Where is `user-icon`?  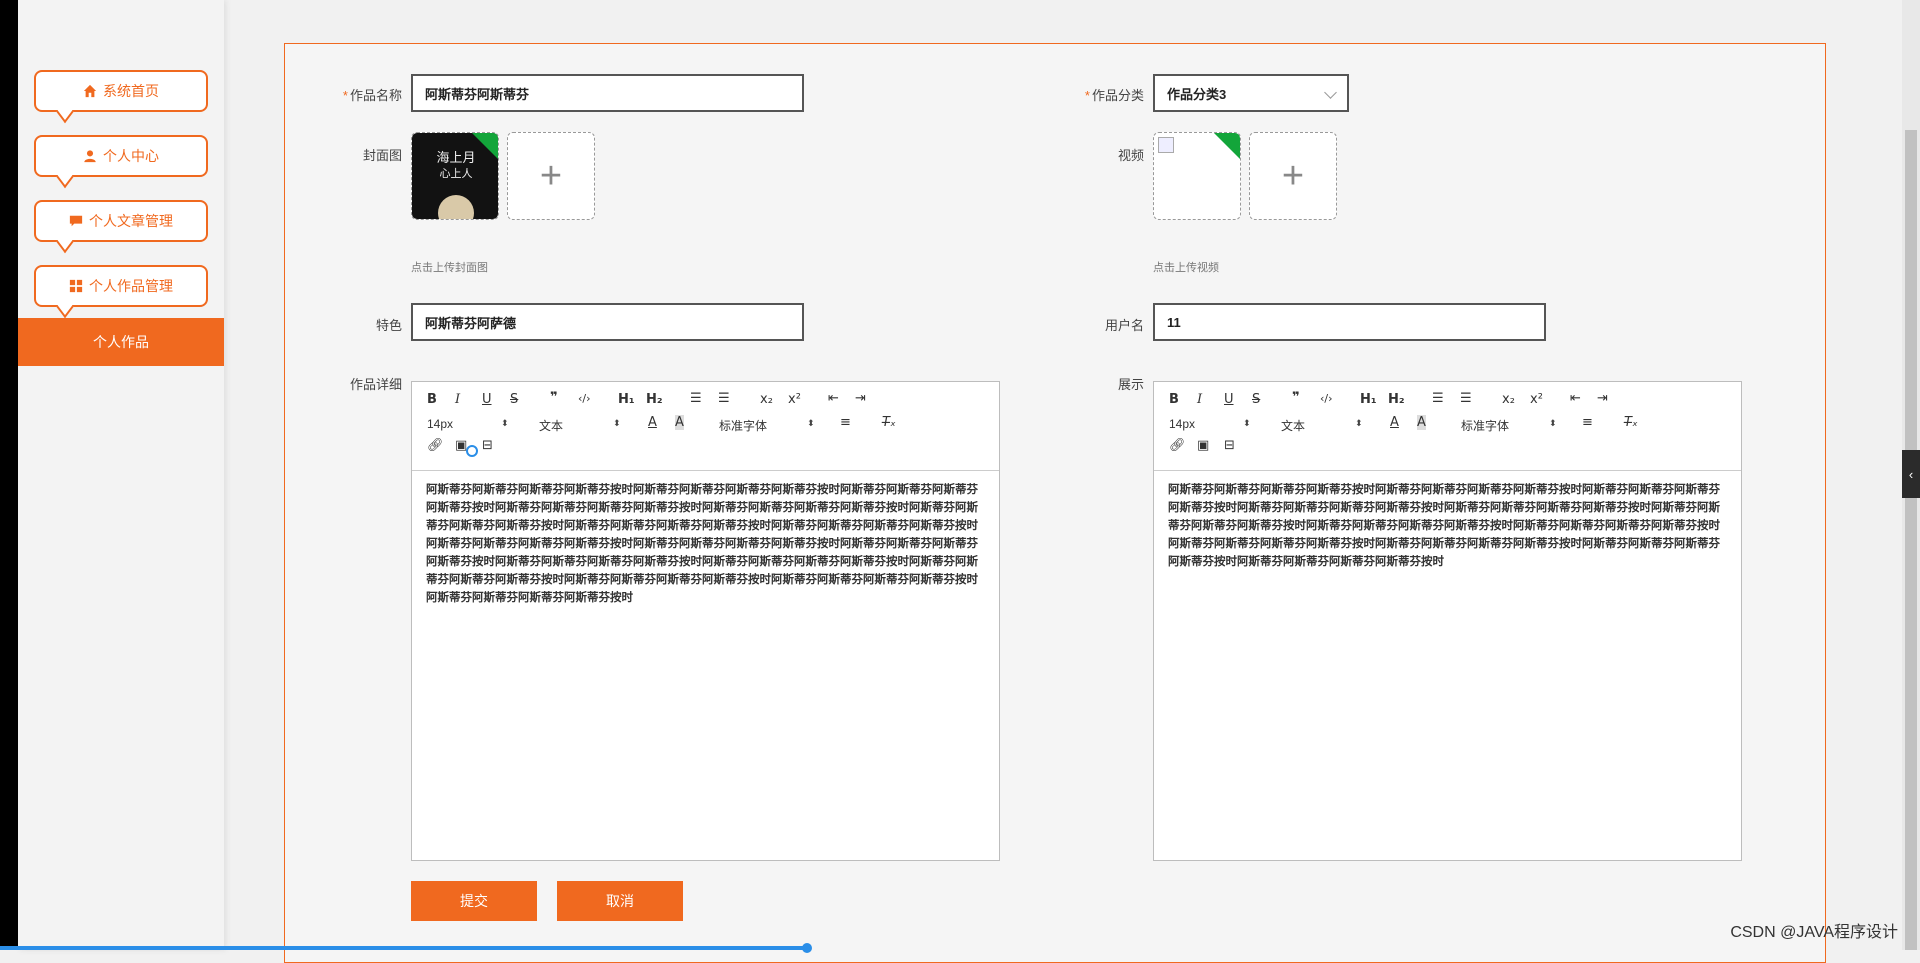
user-icon is located at coordinates (90, 156).